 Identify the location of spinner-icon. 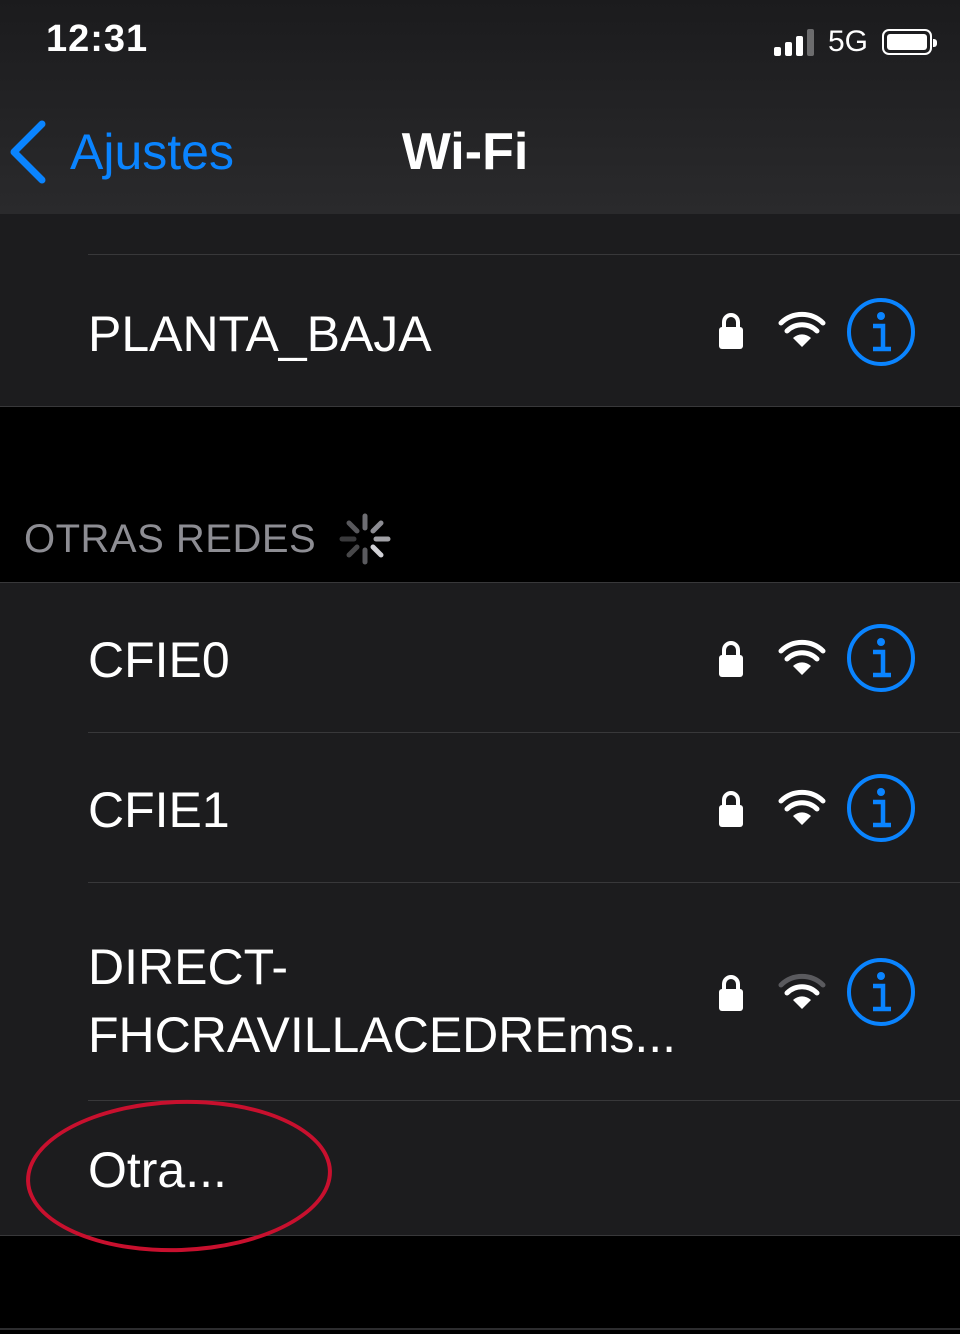
(365, 539).